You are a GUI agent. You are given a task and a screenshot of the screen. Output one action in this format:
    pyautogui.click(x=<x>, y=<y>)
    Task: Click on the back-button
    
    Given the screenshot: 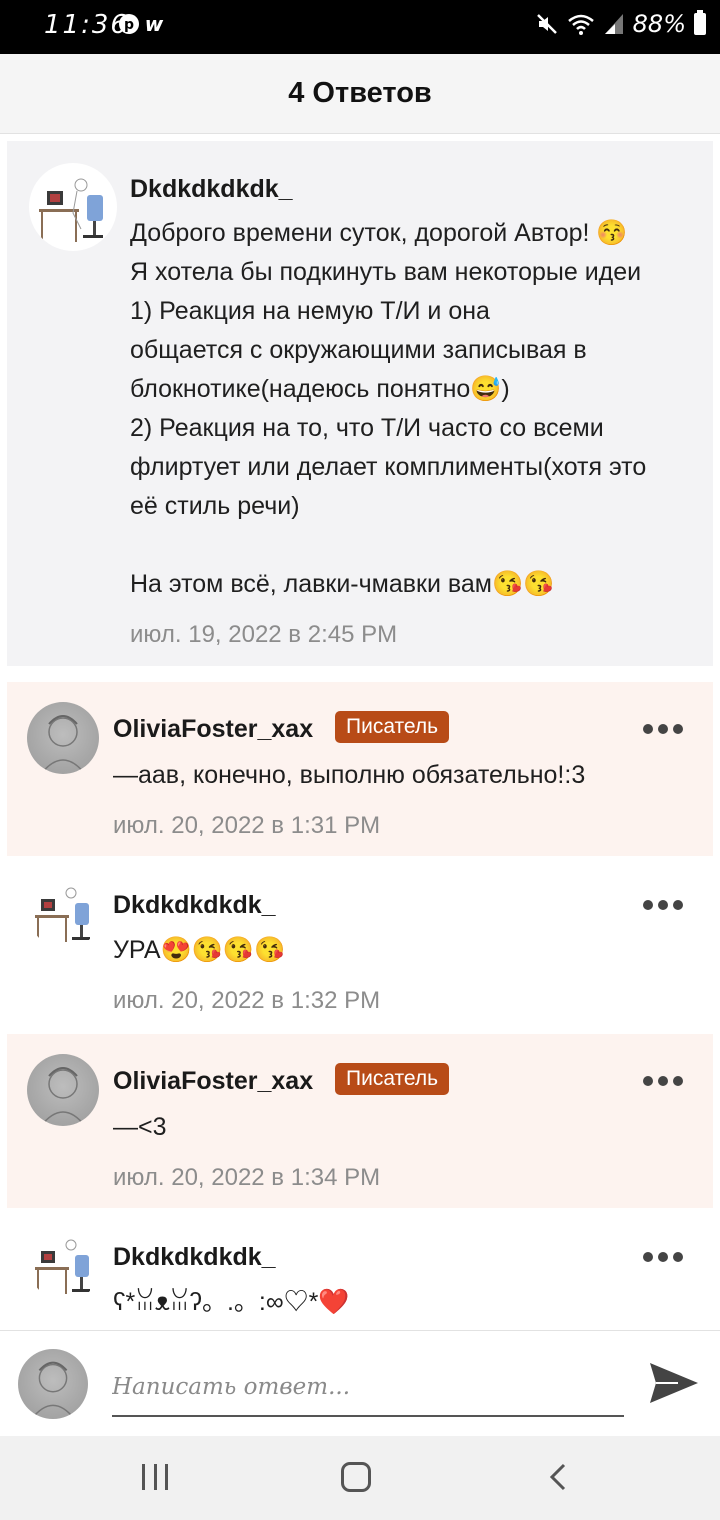 What is the action you would take?
    pyautogui.click(x=559, y=1479)
    